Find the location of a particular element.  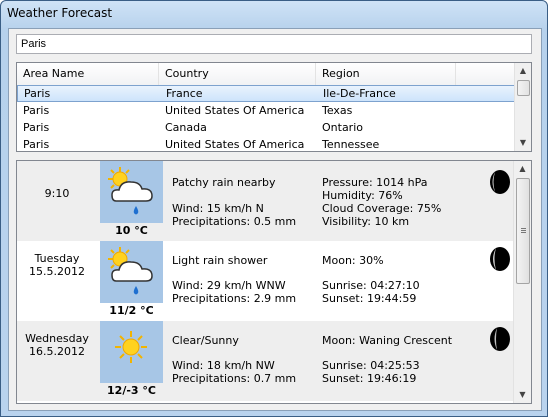

grid-scrollbar: ▲ ▼ is located at coordinates (522, 107).